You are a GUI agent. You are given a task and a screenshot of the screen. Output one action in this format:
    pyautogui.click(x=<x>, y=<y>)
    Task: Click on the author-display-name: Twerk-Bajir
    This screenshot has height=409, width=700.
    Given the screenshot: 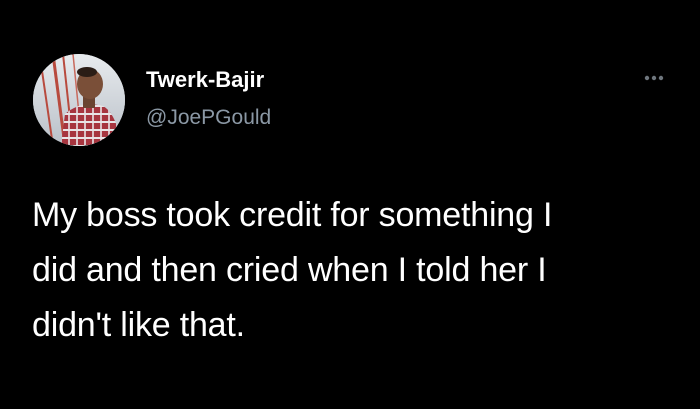 What is the action you would take?
    pyautogui.click(x=205, y=80)
    